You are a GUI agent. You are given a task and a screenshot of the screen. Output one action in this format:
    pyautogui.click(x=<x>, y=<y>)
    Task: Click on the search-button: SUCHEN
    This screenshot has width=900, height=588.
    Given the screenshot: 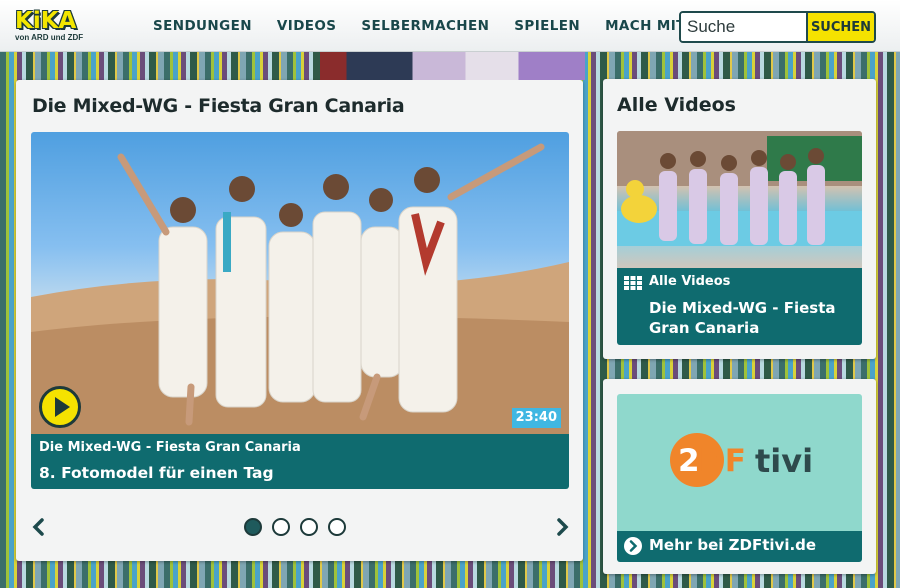 What is the action you would take?
    pyautogui.click(x=840, y=27)
    